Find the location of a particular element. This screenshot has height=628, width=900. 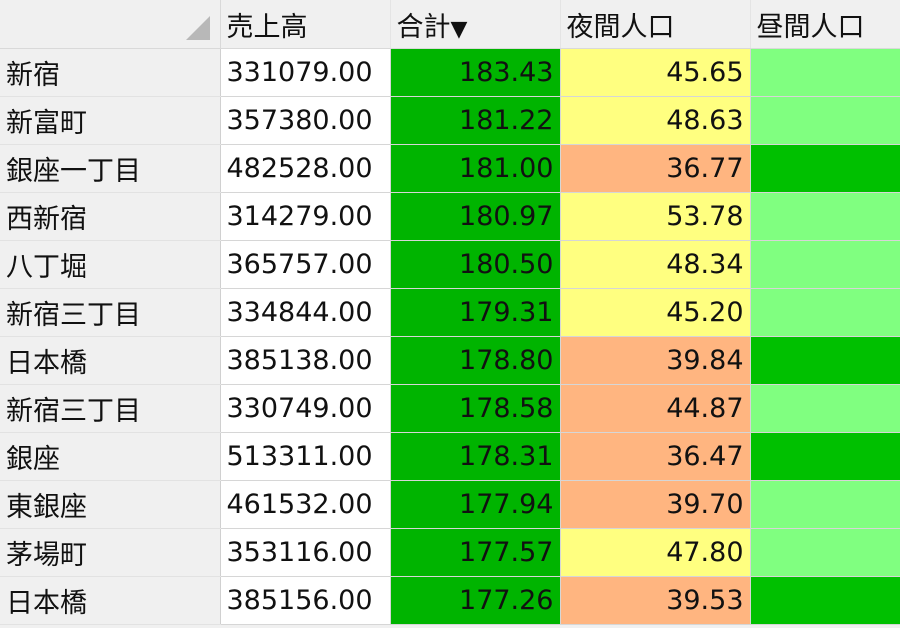

cell-total: 183.43 is located at coordinates (475, 72).